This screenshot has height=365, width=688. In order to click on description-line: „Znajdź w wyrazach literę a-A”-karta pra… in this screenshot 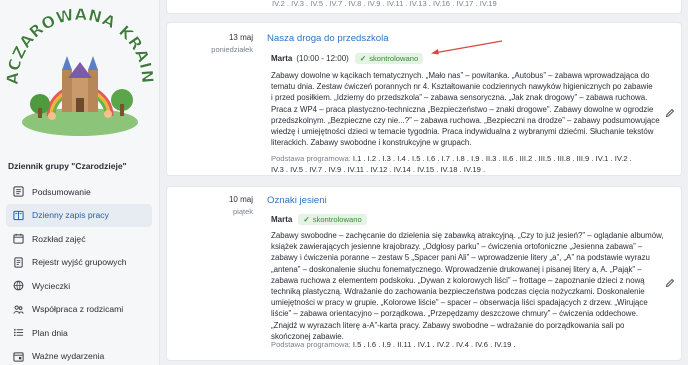, I will do `click(448, 325)`.